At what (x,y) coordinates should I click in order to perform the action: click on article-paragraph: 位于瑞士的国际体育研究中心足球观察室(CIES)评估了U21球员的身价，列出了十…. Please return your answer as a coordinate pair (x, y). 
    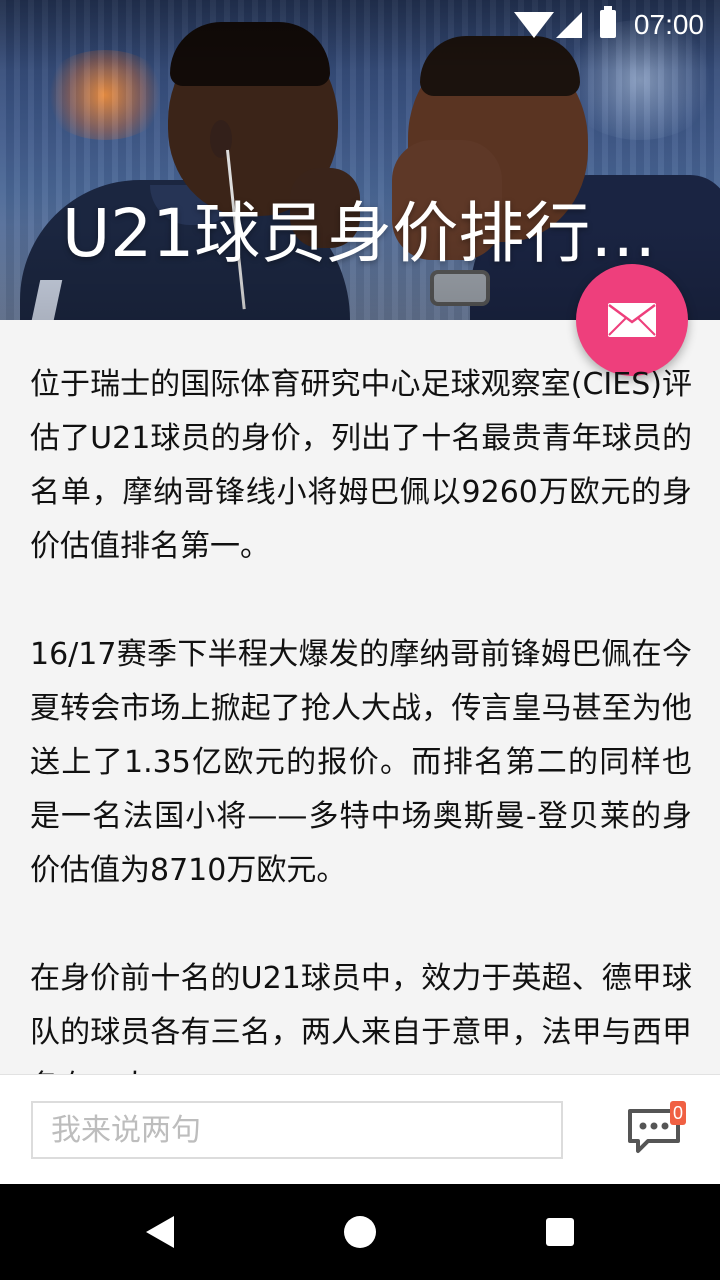
    Looking at the image, I should click on (361, 465).